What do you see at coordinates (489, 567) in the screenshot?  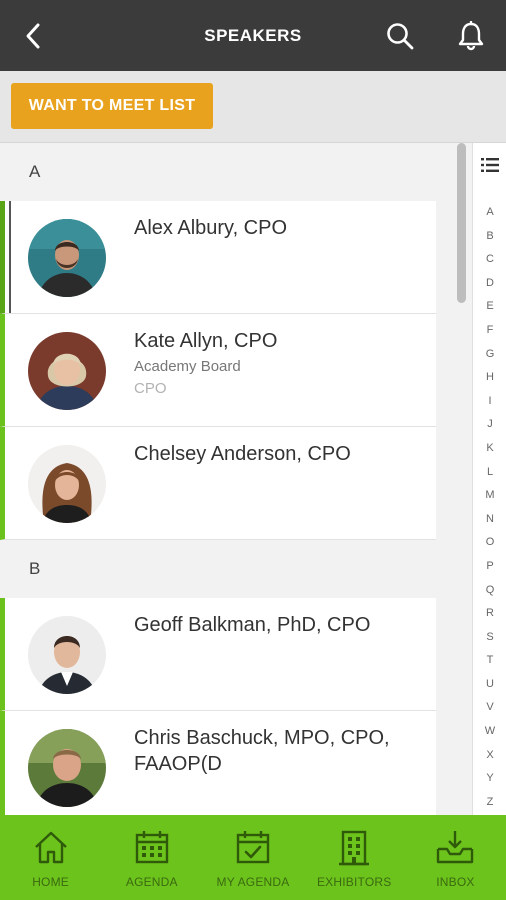 I see `index-letter-p: P` at bounding box center [489, 567].